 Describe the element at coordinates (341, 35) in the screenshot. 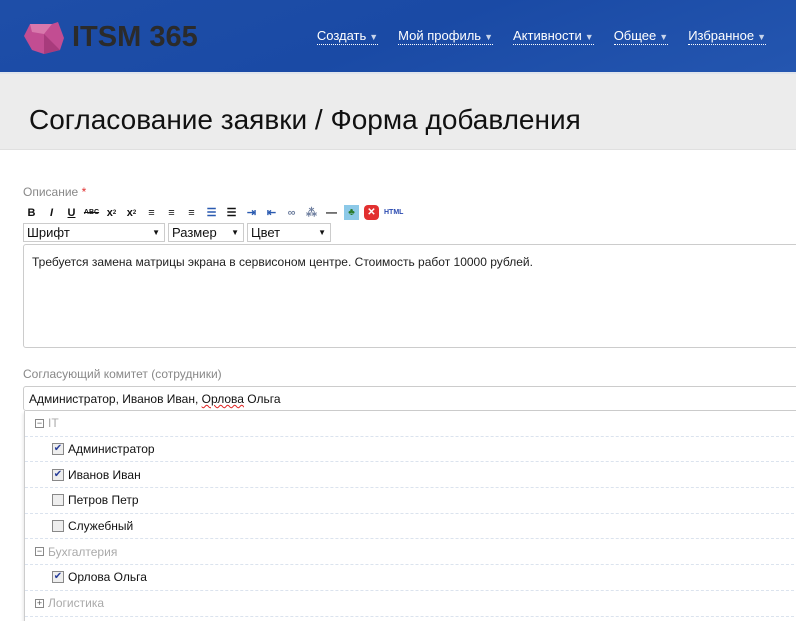

I see `nav-label: Создать` at that location.